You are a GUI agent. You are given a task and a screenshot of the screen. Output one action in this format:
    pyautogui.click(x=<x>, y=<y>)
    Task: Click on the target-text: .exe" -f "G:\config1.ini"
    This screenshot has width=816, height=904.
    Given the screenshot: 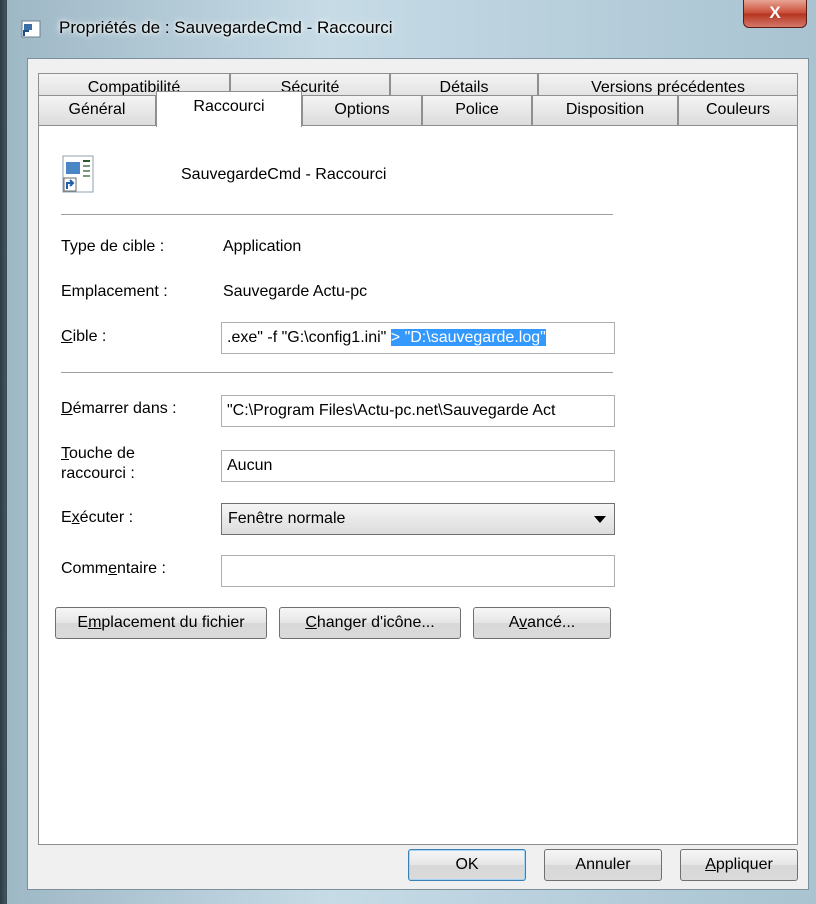 What is the action you would take?
    pyautogui.click(x=309, y=337)
    